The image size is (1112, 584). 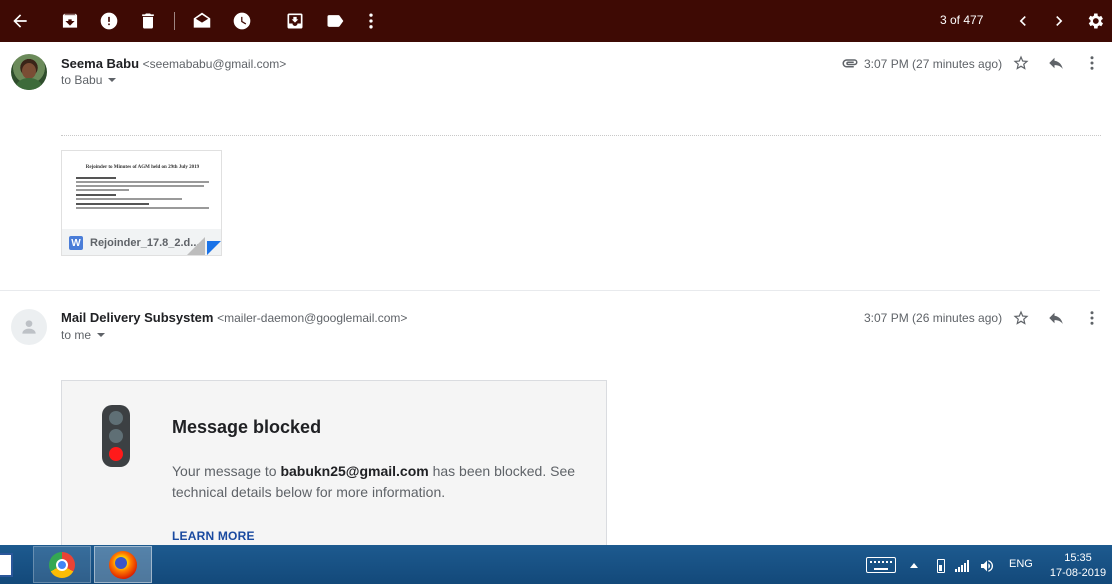 What do you see at coordinates (213, 536) in the screenshot?
I see `learn-more-link: LEARN MORE` at bounding box center [213, 536].